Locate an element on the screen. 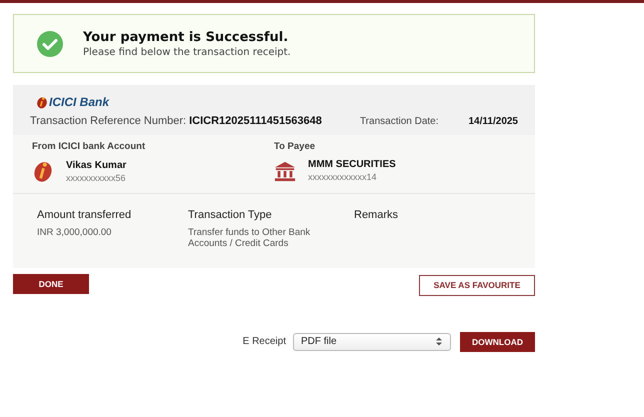  bank-building-icon is located at coordinates (285, 171).